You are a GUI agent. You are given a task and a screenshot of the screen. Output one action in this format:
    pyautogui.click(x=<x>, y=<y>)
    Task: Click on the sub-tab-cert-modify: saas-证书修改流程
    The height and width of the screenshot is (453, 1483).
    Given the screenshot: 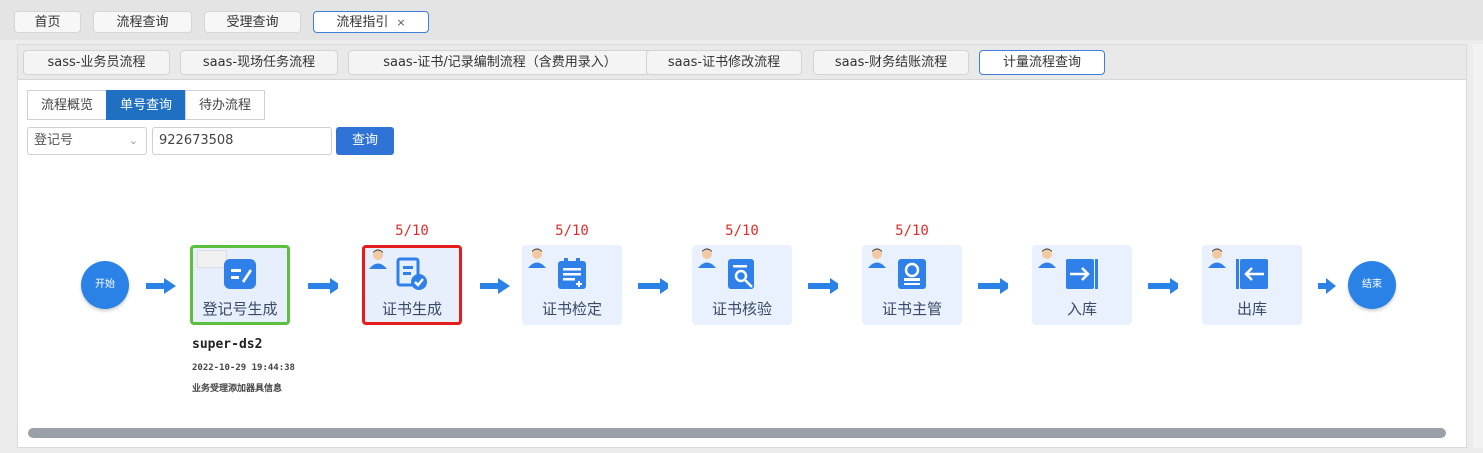 What is the action you would take?
    pyautogui.click(x=724, y=62)
    